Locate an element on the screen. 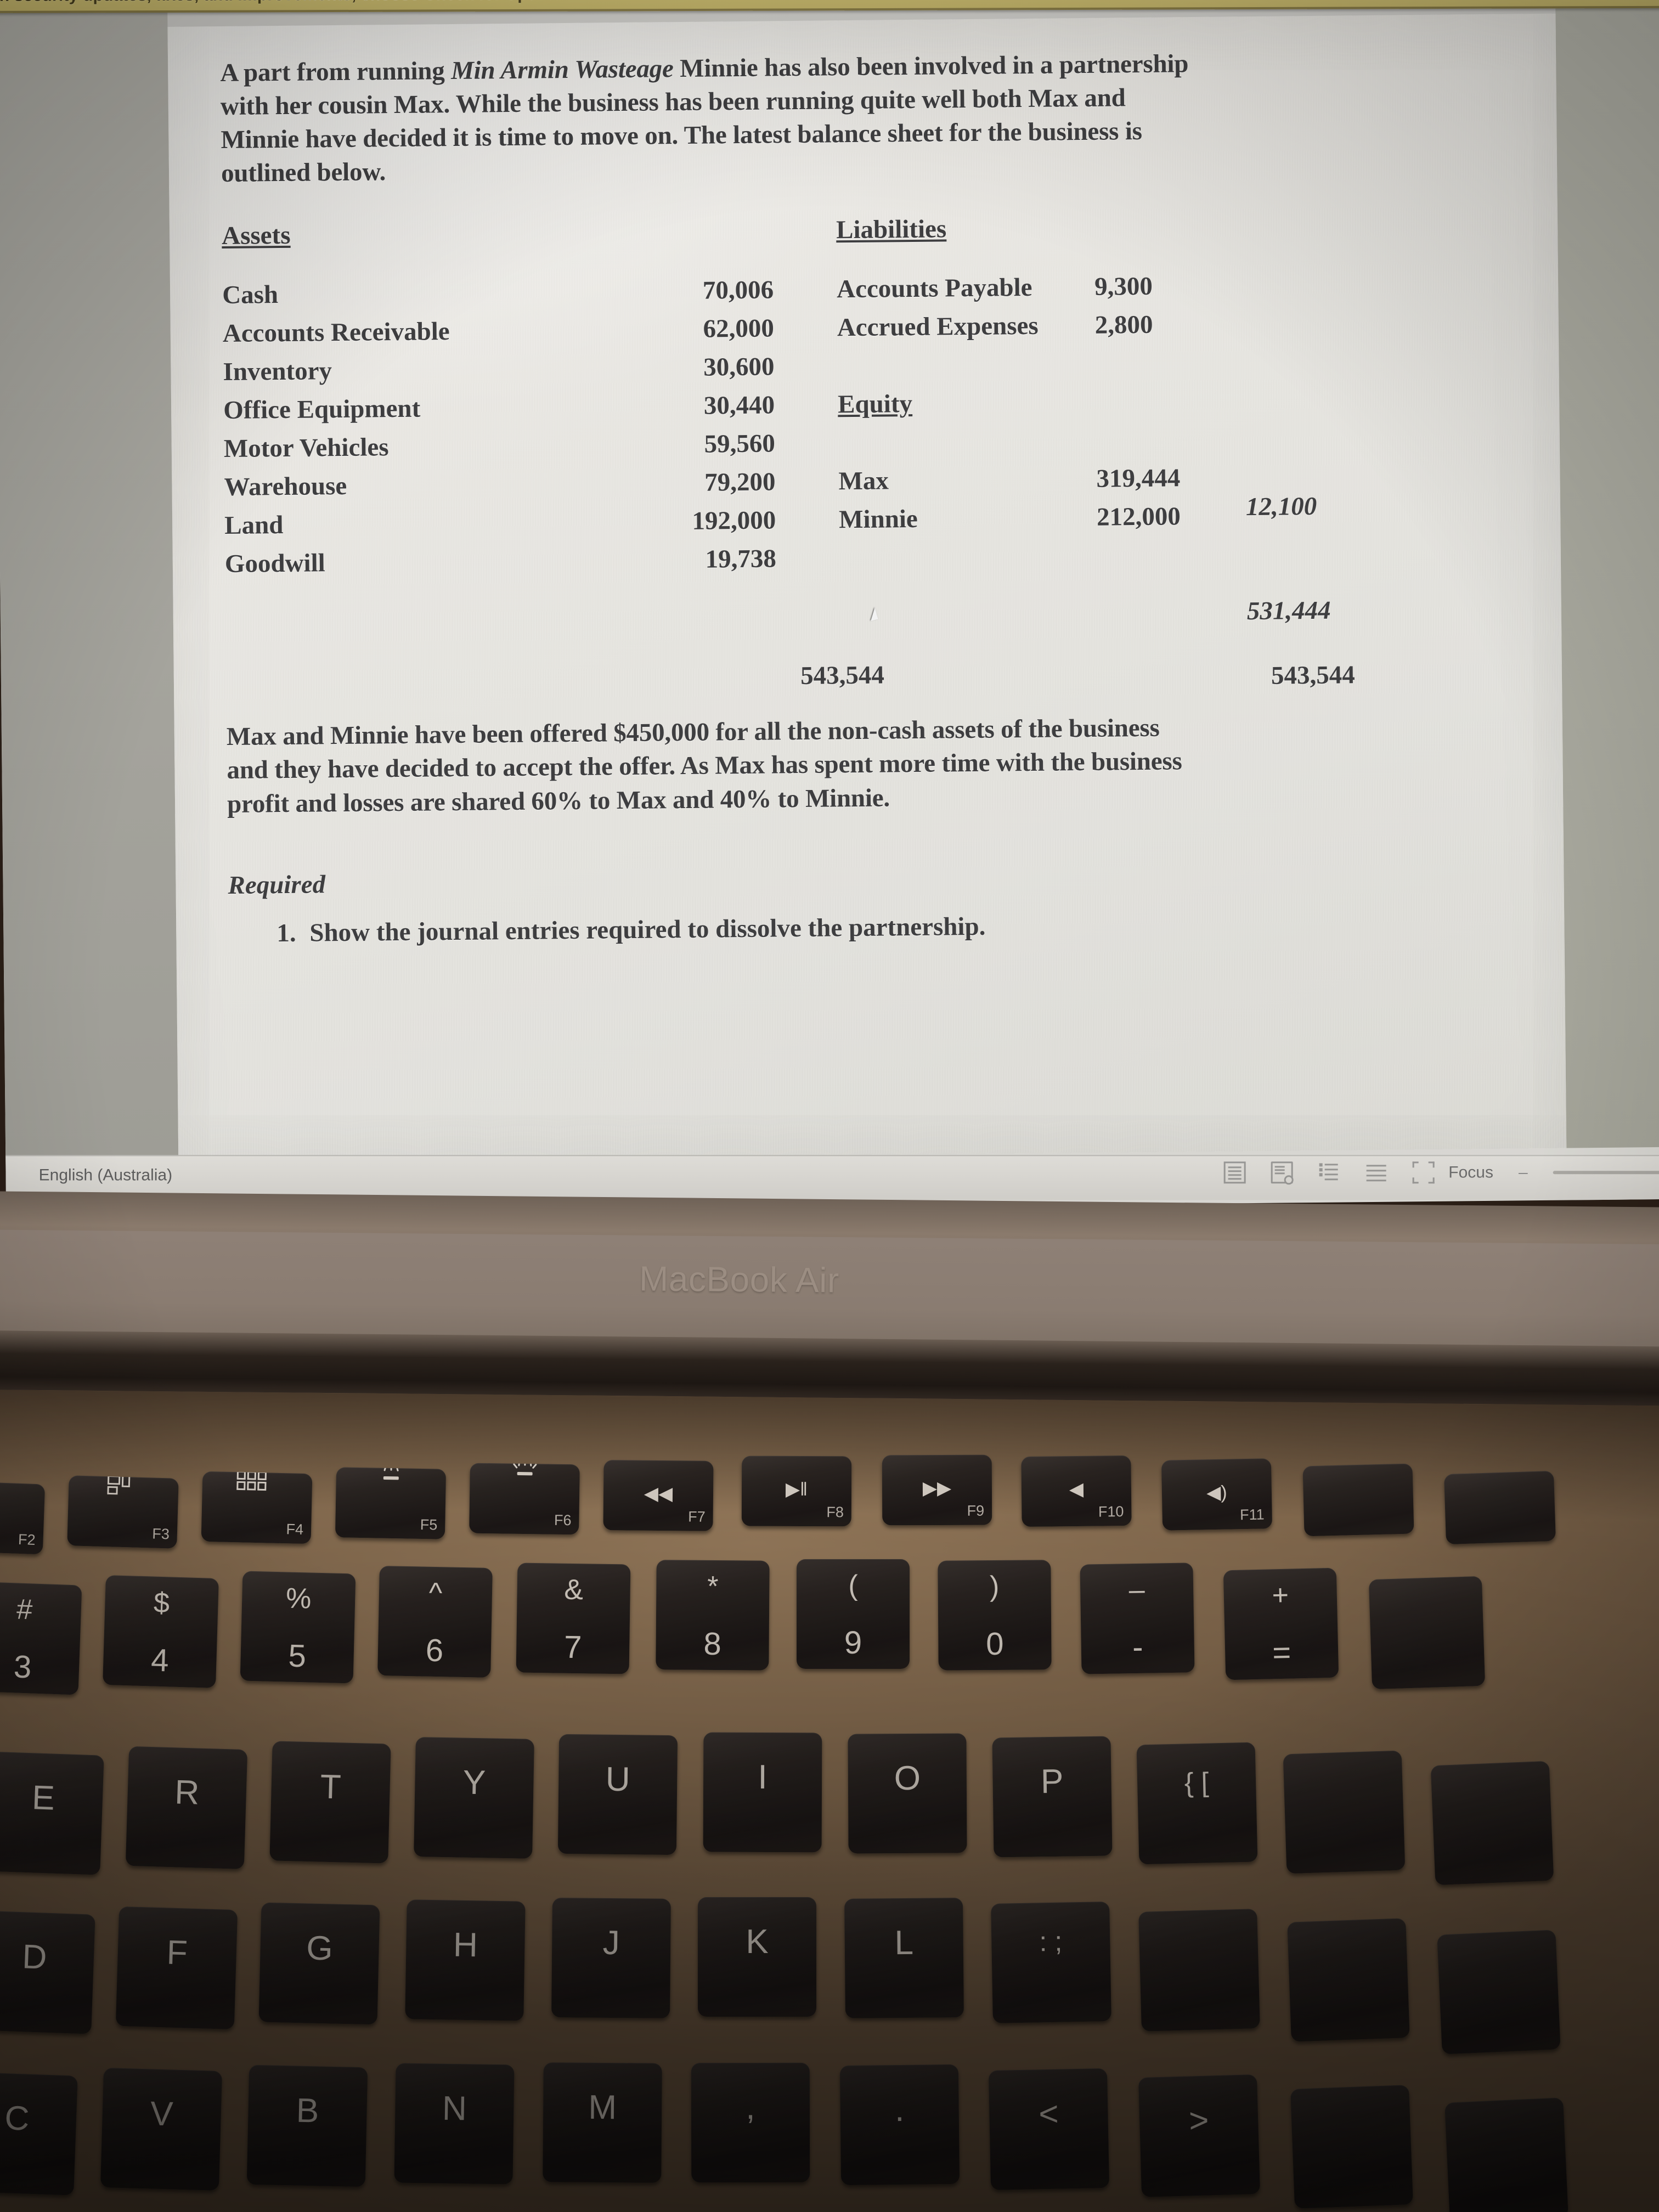 This screenshot has width=1659, height=2212. mute-icon: ◀ is located at coordinates (1077, 1489).